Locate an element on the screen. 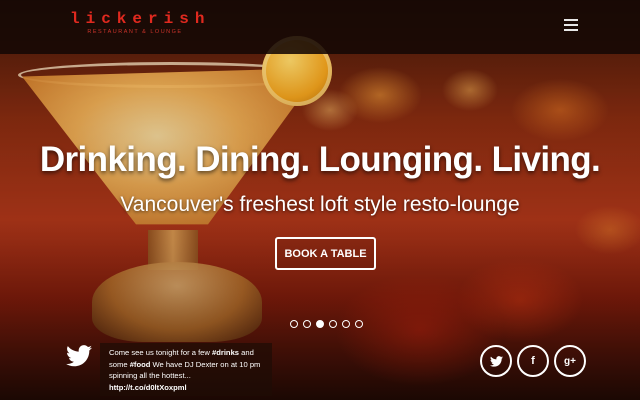 This screenshot has width=640, height=400. tweet-hashtag-drinks: #drinks is located at coordinates (225, 352).